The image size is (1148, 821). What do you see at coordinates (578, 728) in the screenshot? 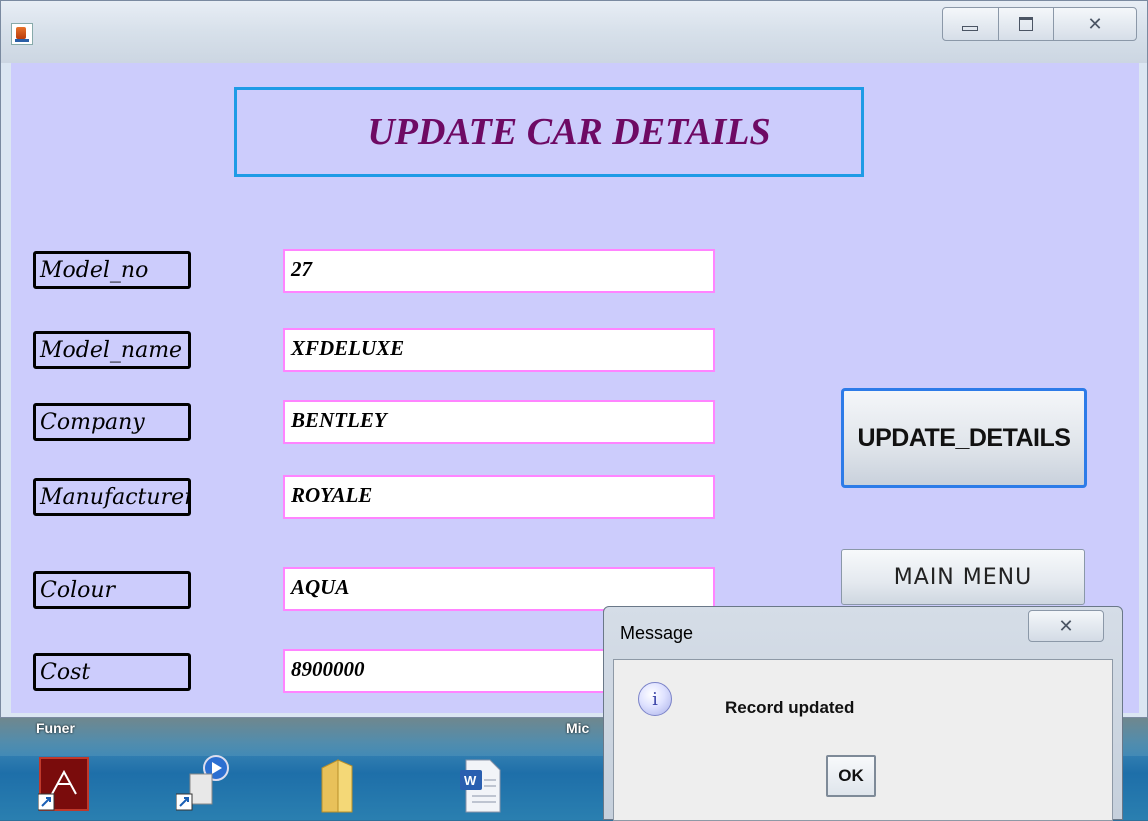
I see `desktop-caption: Mic` at bounding box center [578, 728].